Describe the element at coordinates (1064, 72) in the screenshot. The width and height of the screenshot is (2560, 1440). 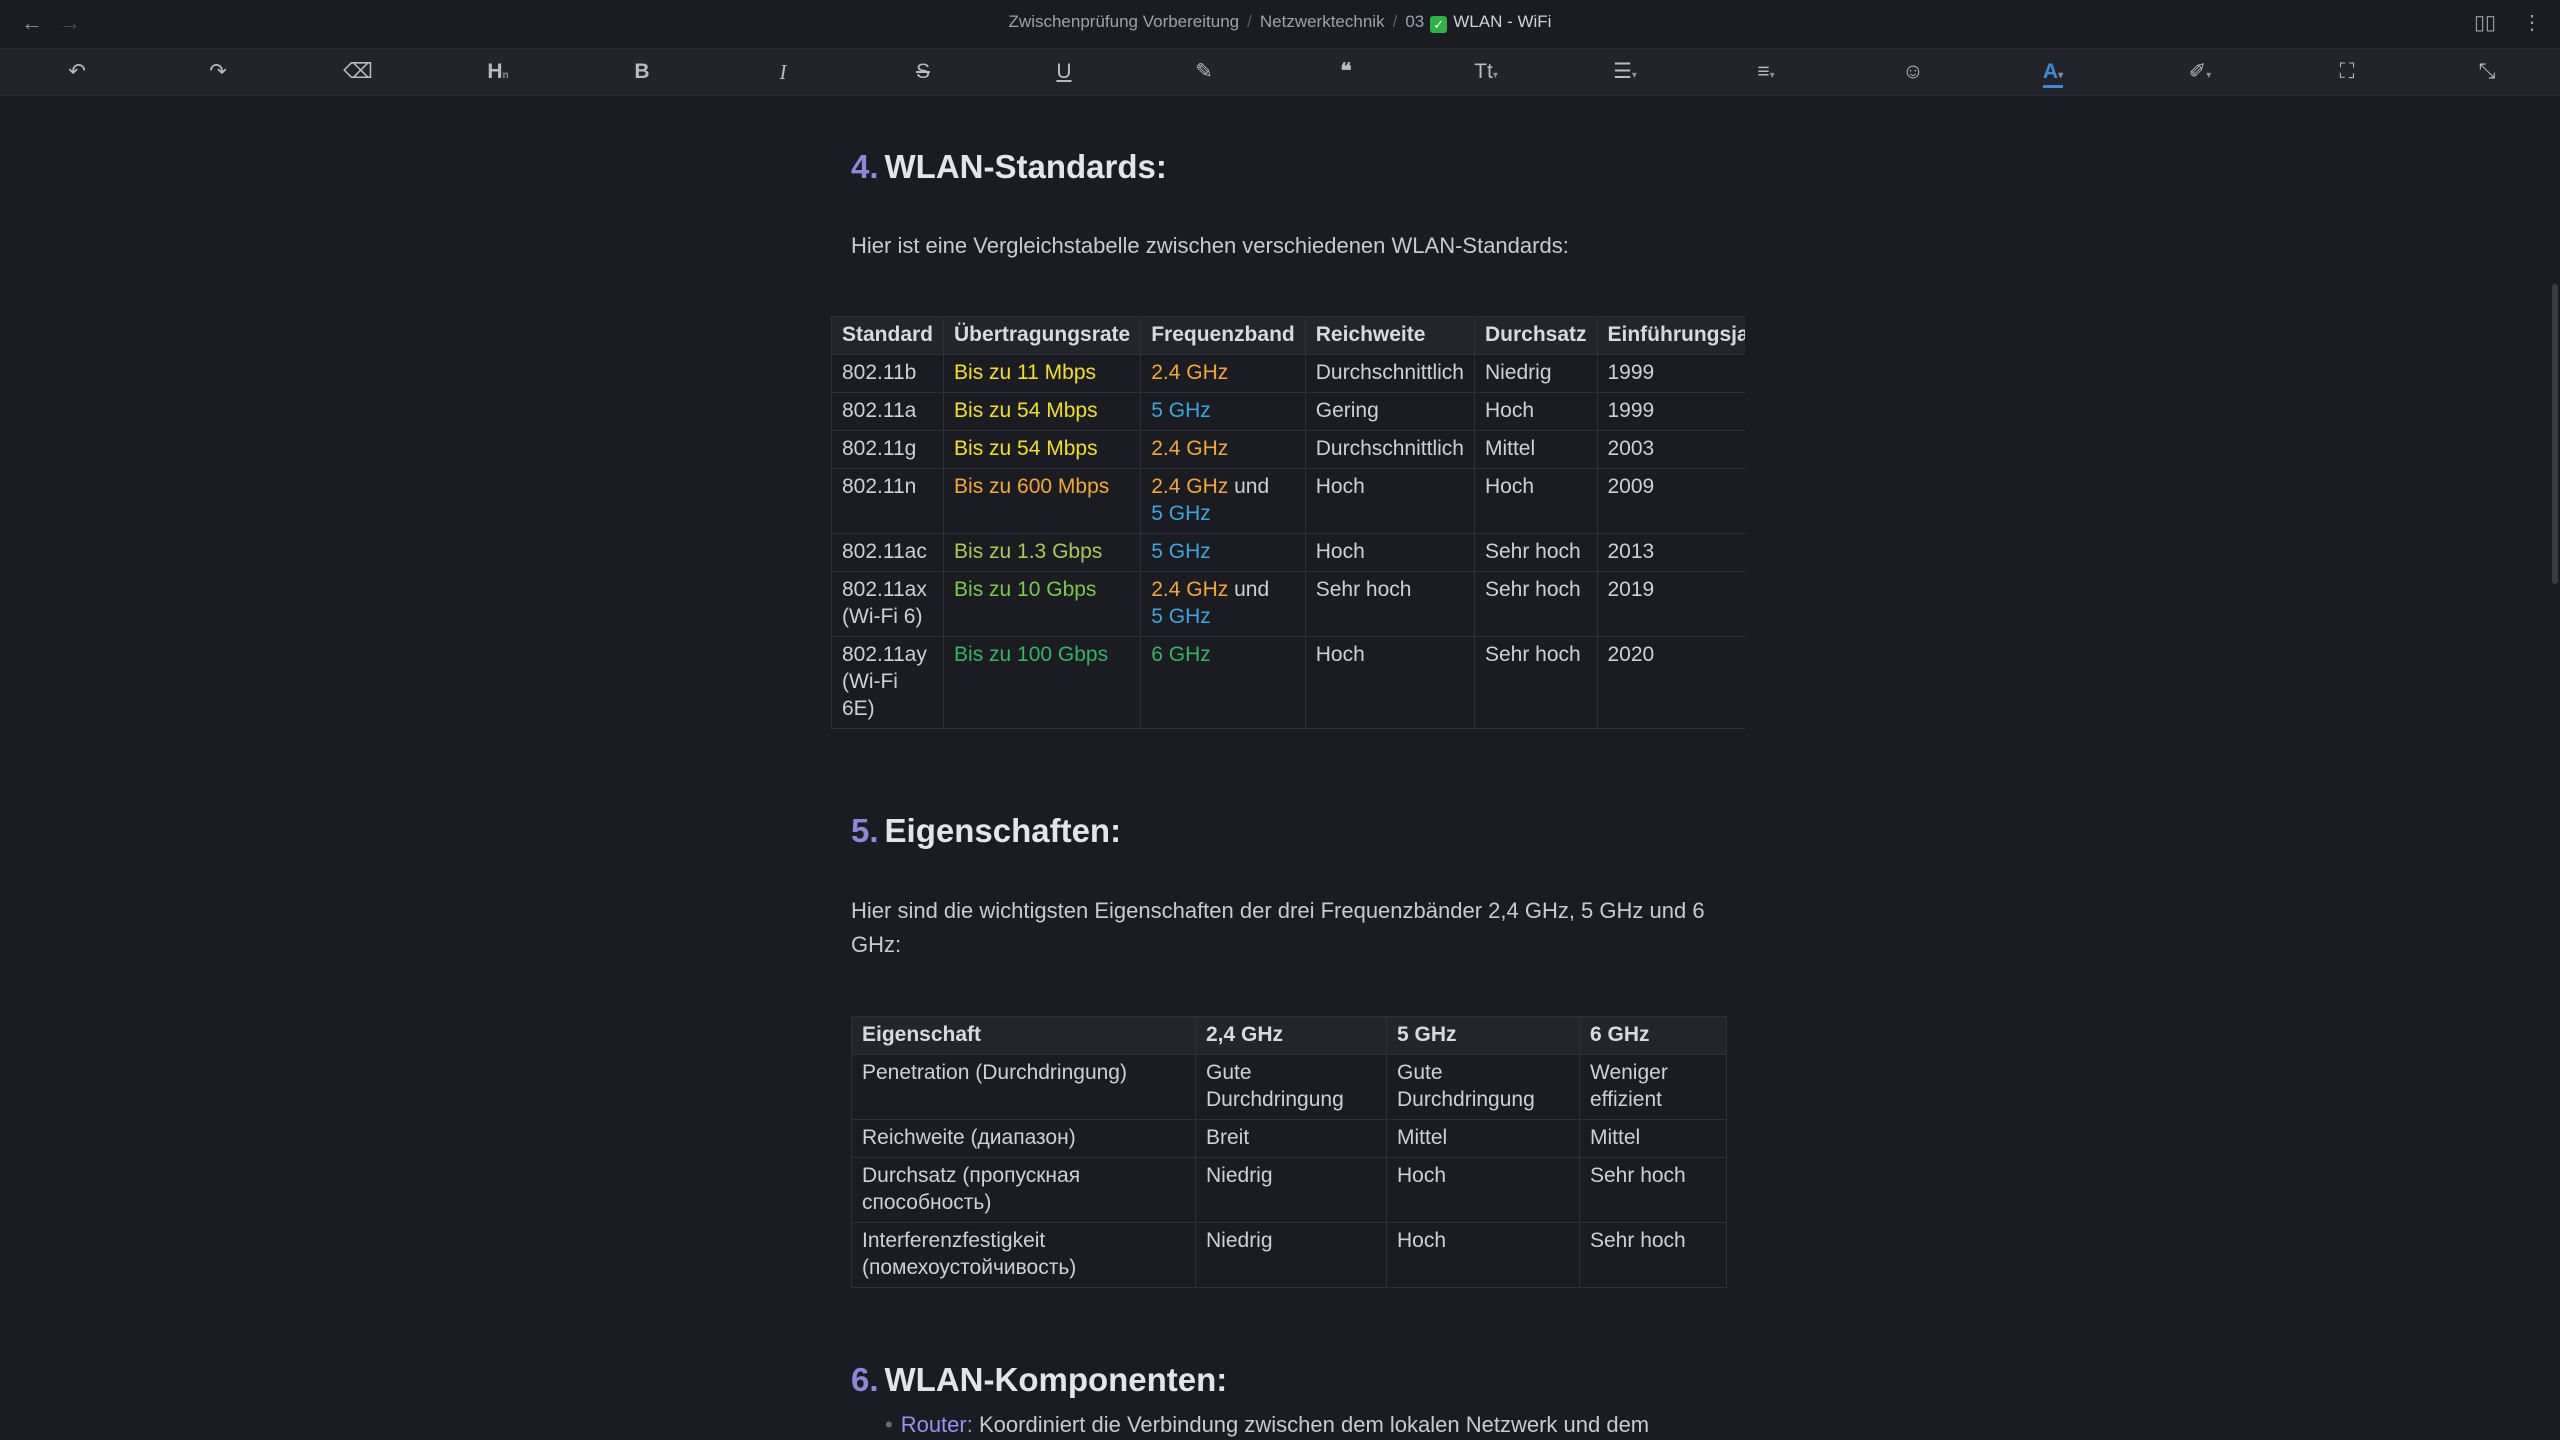
I see `underline-icon: U` at that location.